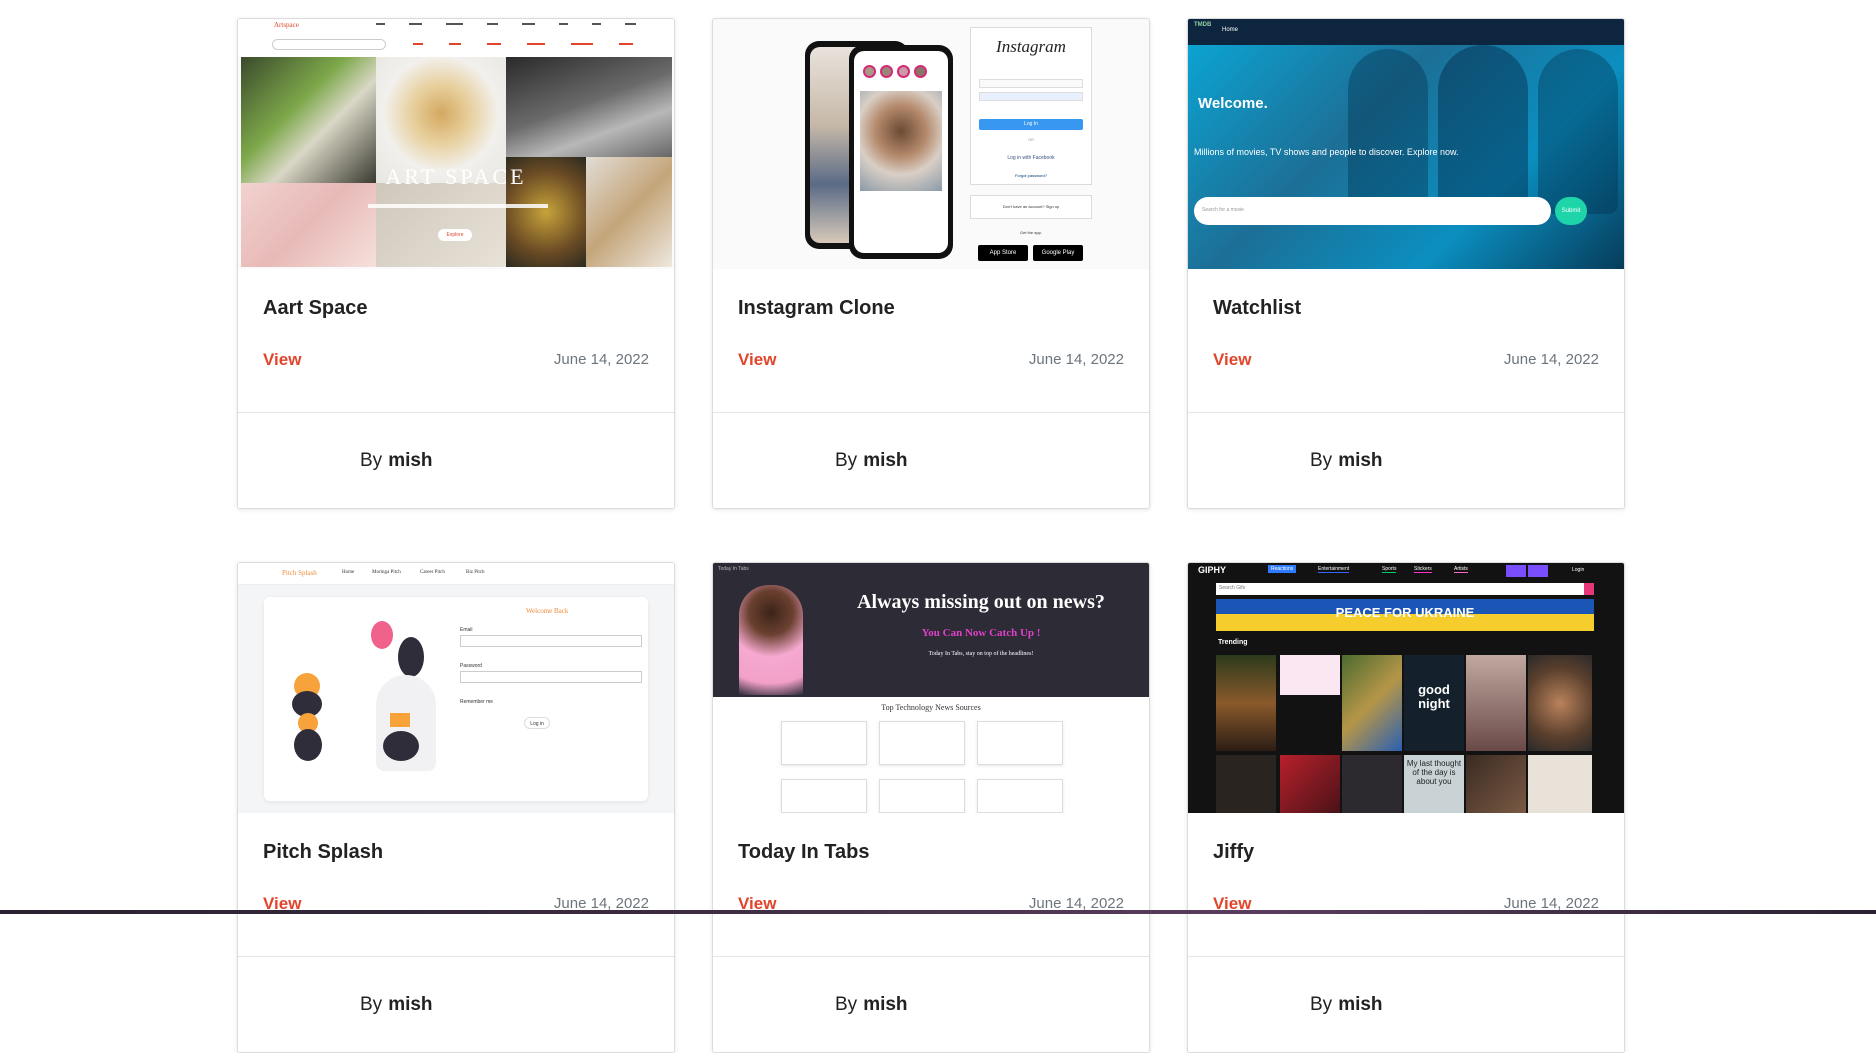  Describe the element at coordinates (1223, 210) in the screenshot. I see `thumb-search-input: Search for a movie` at that location.